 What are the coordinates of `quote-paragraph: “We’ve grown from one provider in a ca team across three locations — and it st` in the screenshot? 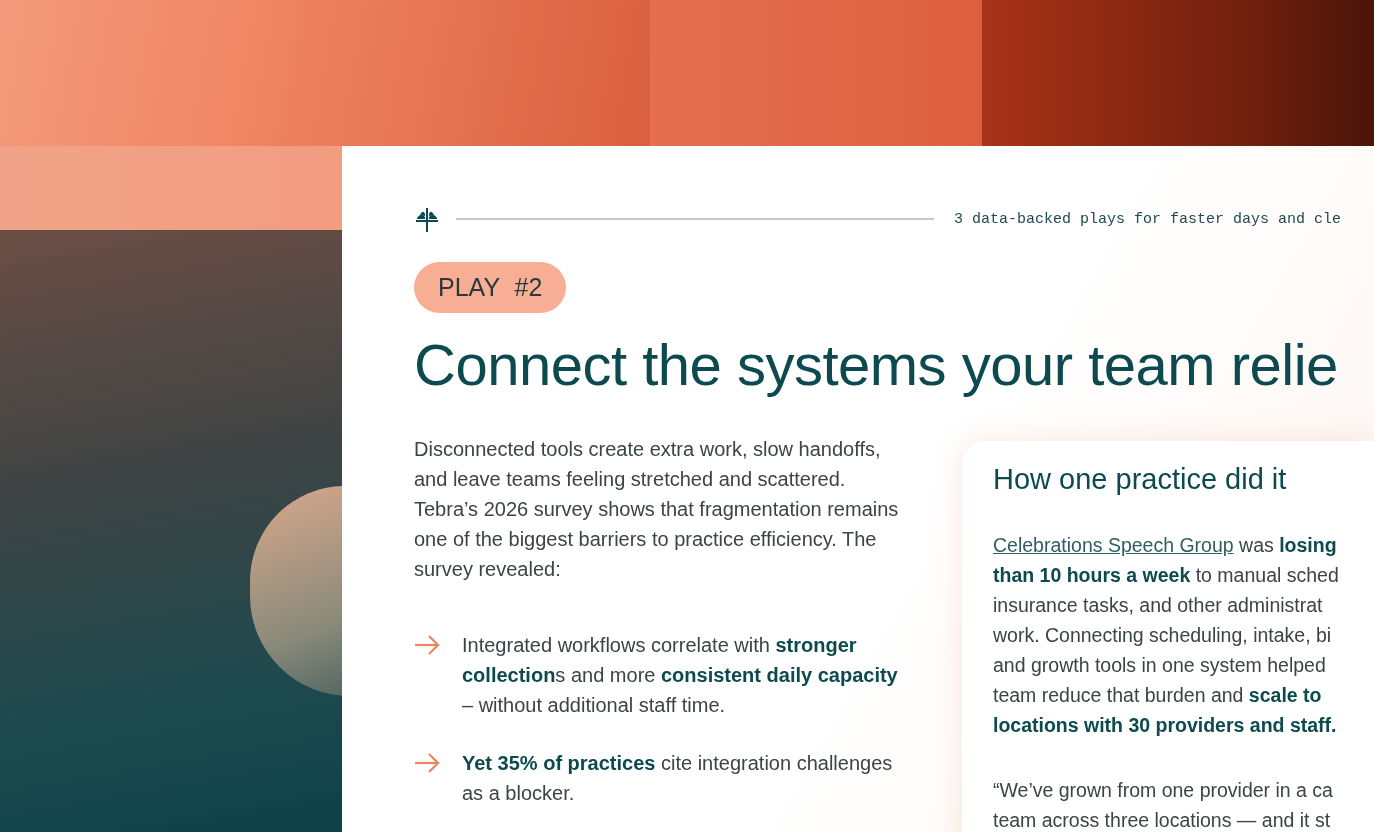 It's located at (1163, 805).